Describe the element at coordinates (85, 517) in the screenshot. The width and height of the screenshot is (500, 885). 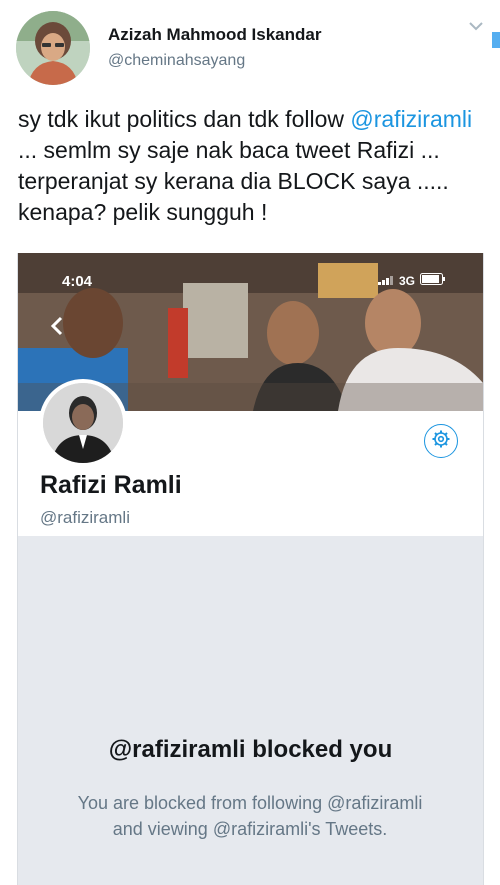
I see `profile-handle: @rafiziramli` at that location.